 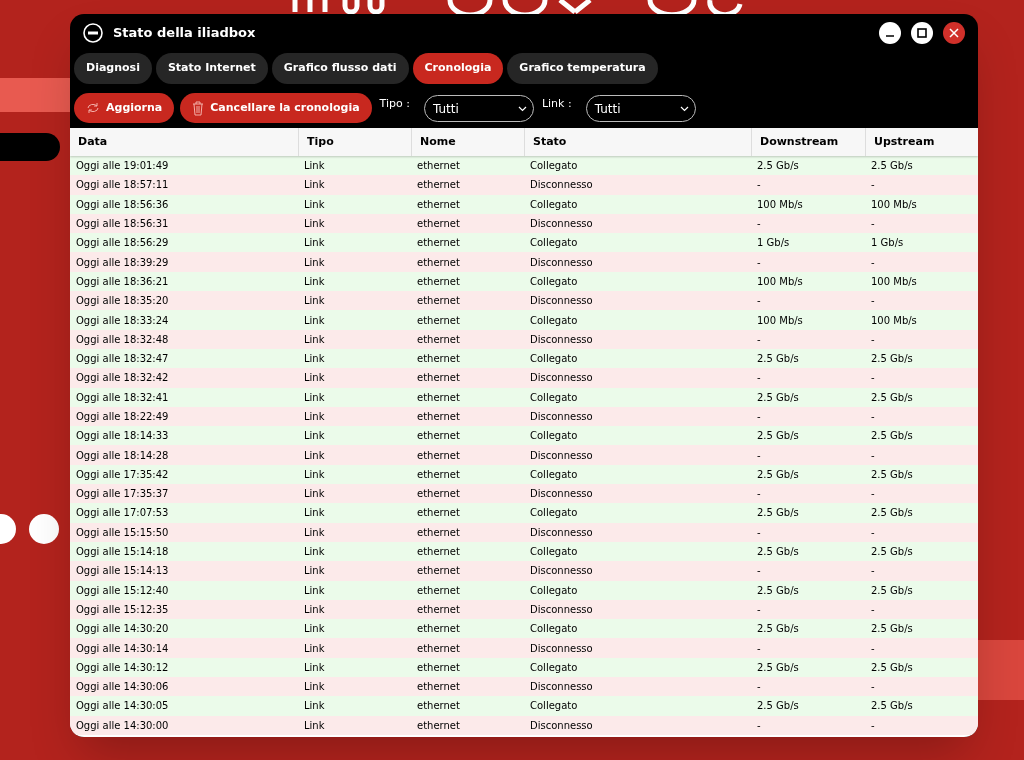 What do you see at coordinates (211, 68) in the screenshot?
I see `tab: Stato Internet` at bounding box center [211, 68].